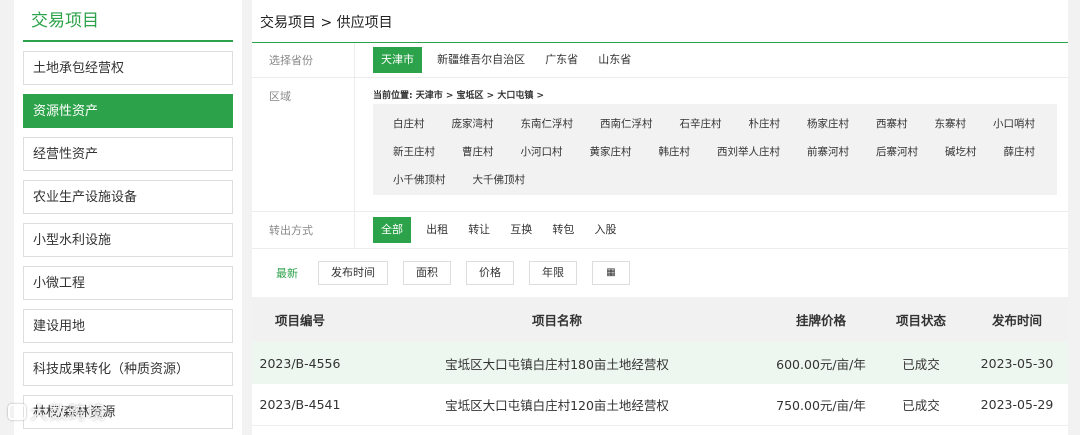 The image size is (1080, 435). I want to click on village-option: 前寨河村, so click(828, 152).